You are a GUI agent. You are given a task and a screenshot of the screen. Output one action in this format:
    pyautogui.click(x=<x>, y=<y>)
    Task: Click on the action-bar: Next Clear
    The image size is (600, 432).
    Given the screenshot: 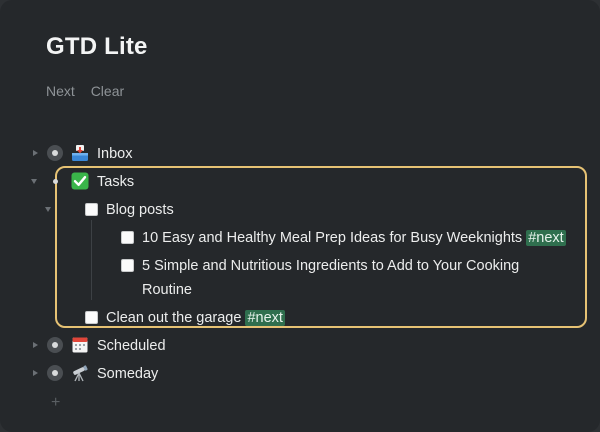 What is the action you would take?
    pyautogui.click(x=91, y=91)
    